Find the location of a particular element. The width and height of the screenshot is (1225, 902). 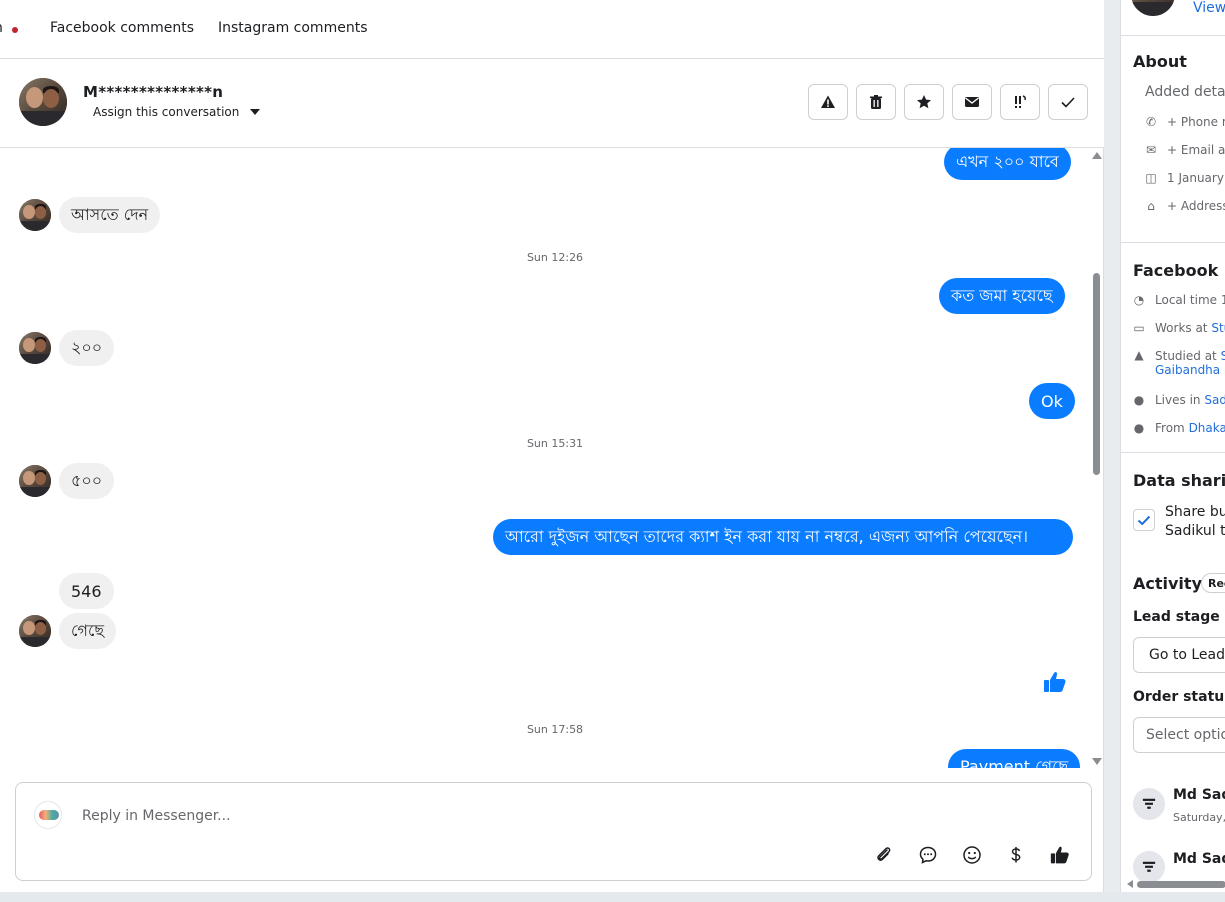

lives-in-link: Sadul is located at coordinates (1214, 400).